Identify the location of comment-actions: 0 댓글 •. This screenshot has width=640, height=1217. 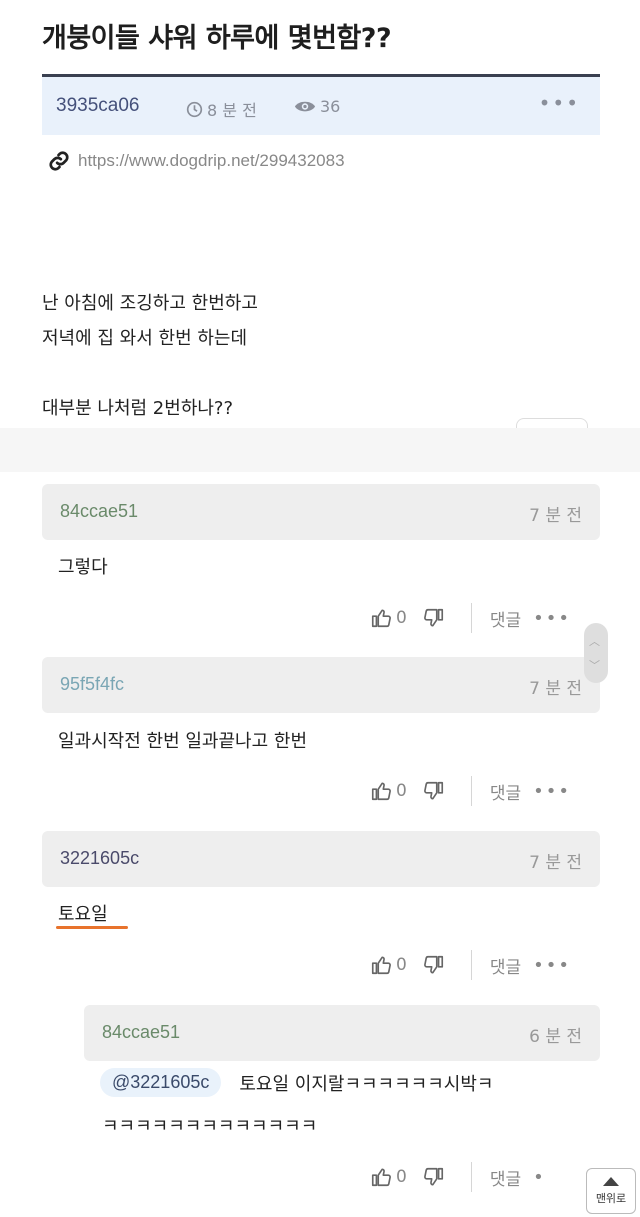
(490, 1177).